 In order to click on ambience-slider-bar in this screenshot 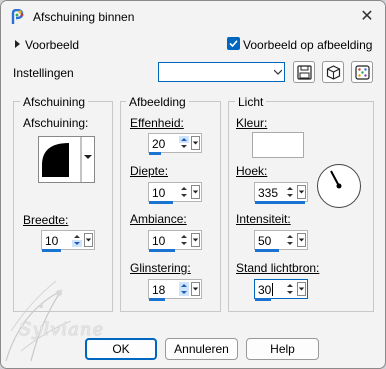, I will do `click(162, 250)`.